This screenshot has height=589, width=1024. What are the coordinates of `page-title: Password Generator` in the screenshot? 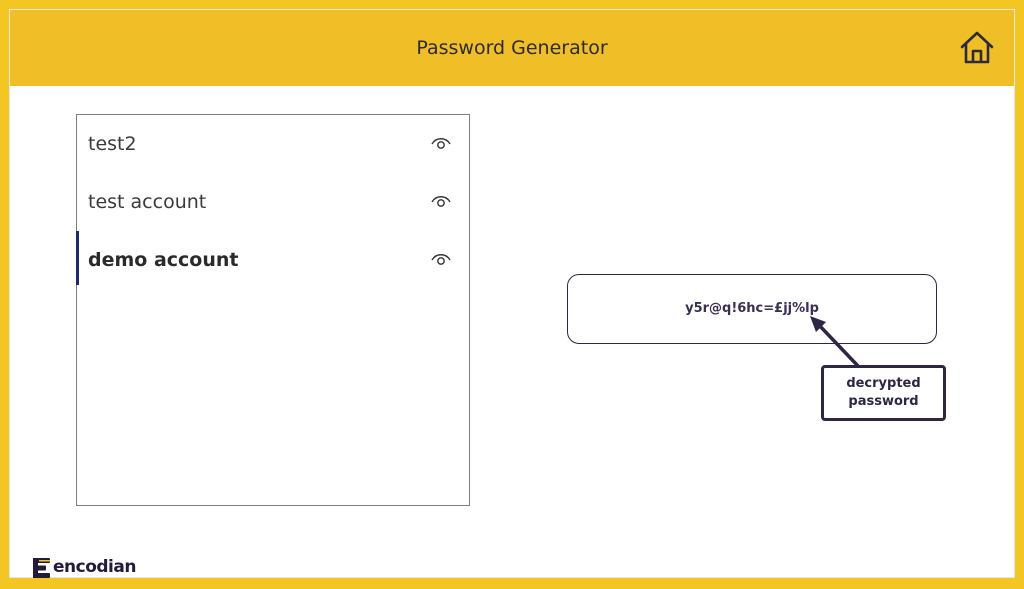 It's located at (512, 48).